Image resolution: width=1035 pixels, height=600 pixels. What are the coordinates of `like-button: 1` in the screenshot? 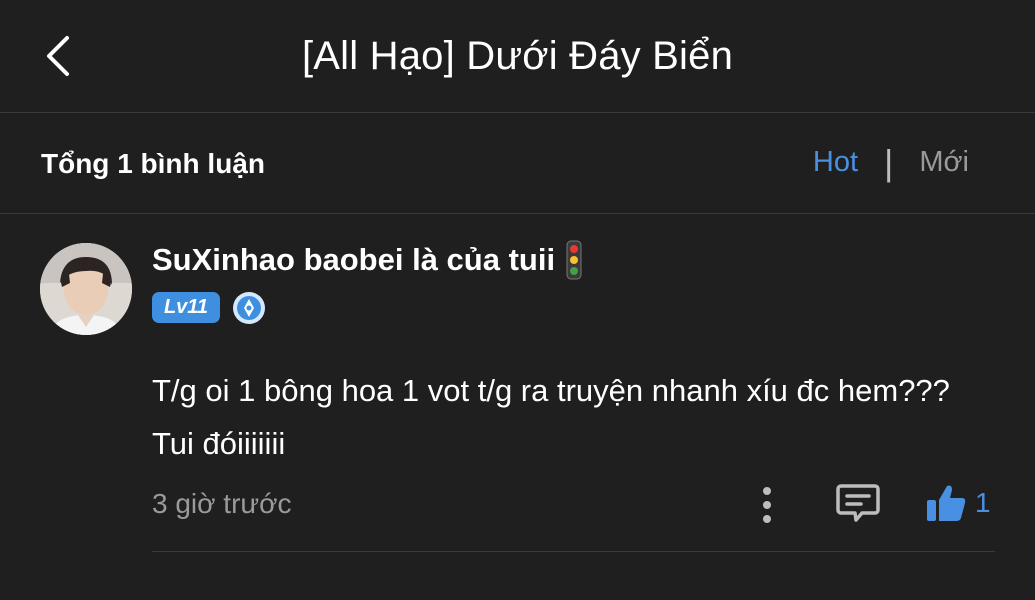 It's located at (962, 503).